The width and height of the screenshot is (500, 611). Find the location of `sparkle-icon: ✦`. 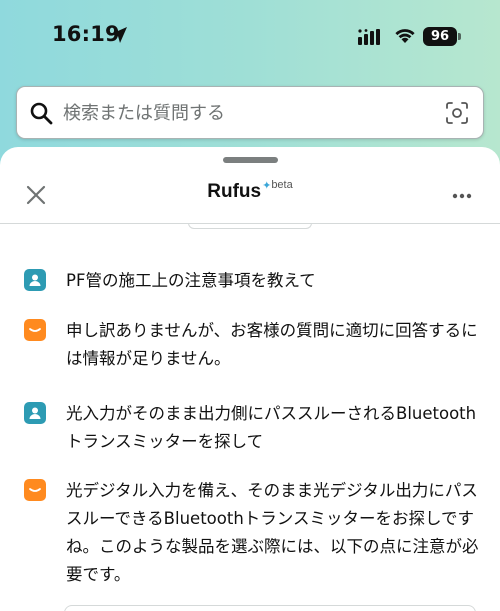

sparkle-icon: ✦ is located at coordinates (267, 185).